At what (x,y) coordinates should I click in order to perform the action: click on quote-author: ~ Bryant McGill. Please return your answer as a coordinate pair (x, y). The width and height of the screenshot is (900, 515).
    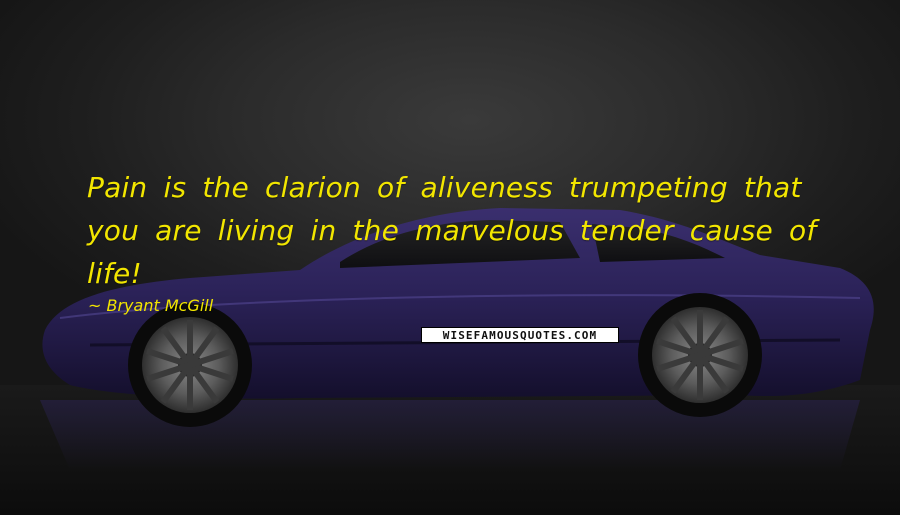
    Looking at the image, I should click on (150, 306).